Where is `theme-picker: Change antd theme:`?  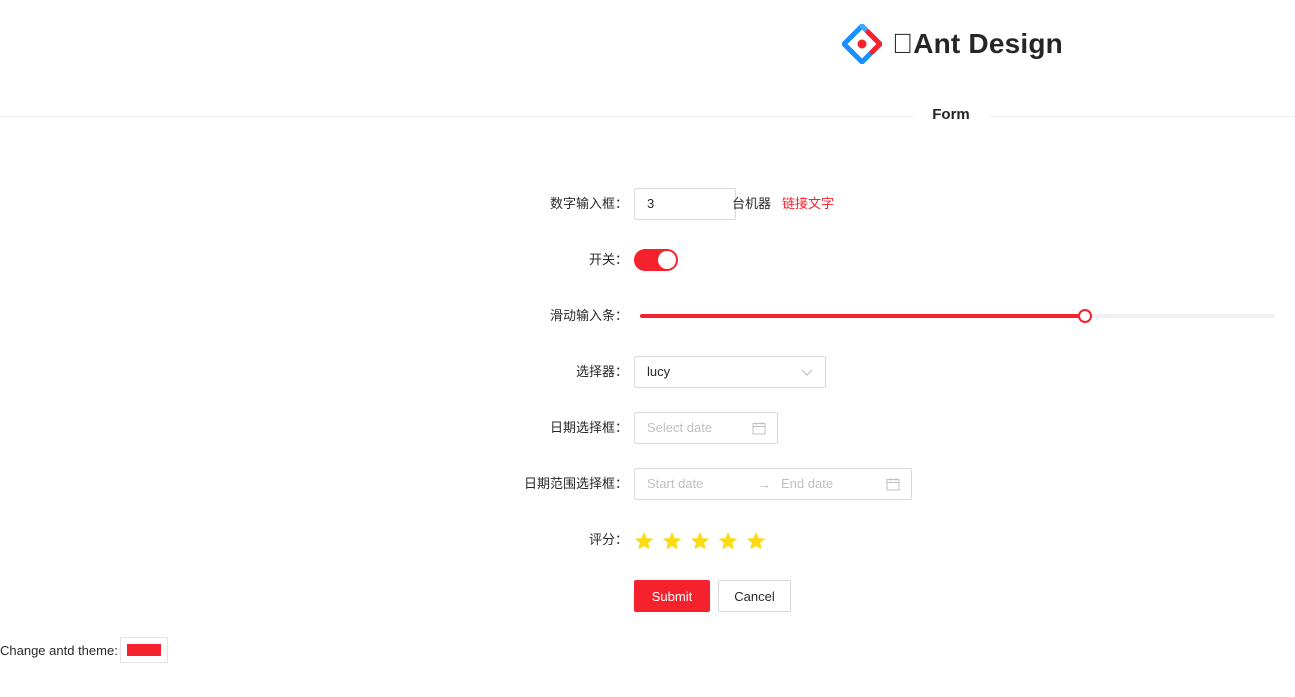
theme-picker: Change antd theme: is located at coordinates (84, 649).